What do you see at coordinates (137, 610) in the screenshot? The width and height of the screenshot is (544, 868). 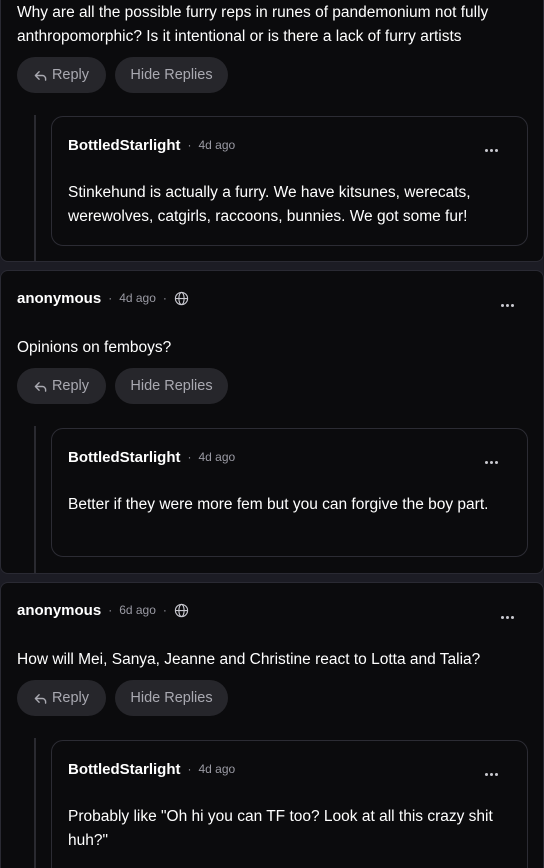 I see `comment-timestamp: 6d ago` at bounding box center [137, 610].